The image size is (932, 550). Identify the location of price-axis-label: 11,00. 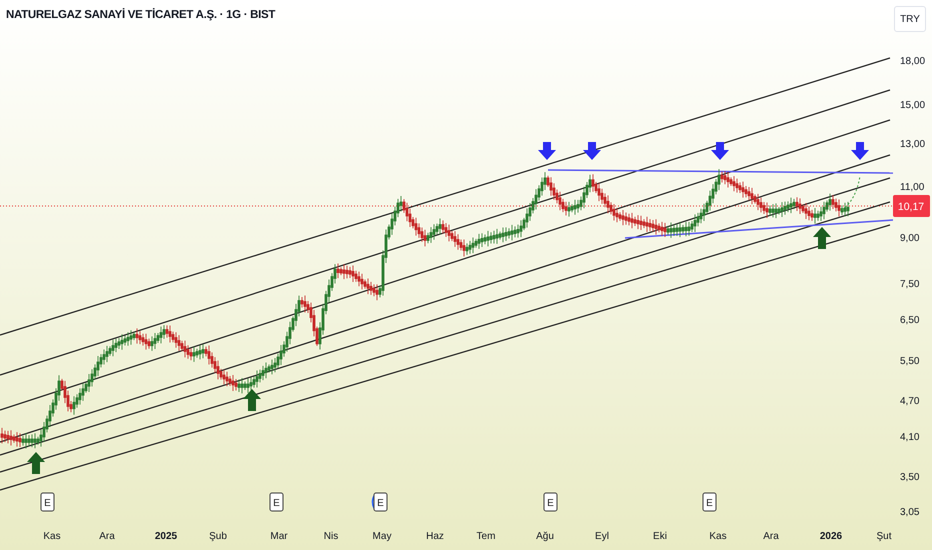
(912, 187).